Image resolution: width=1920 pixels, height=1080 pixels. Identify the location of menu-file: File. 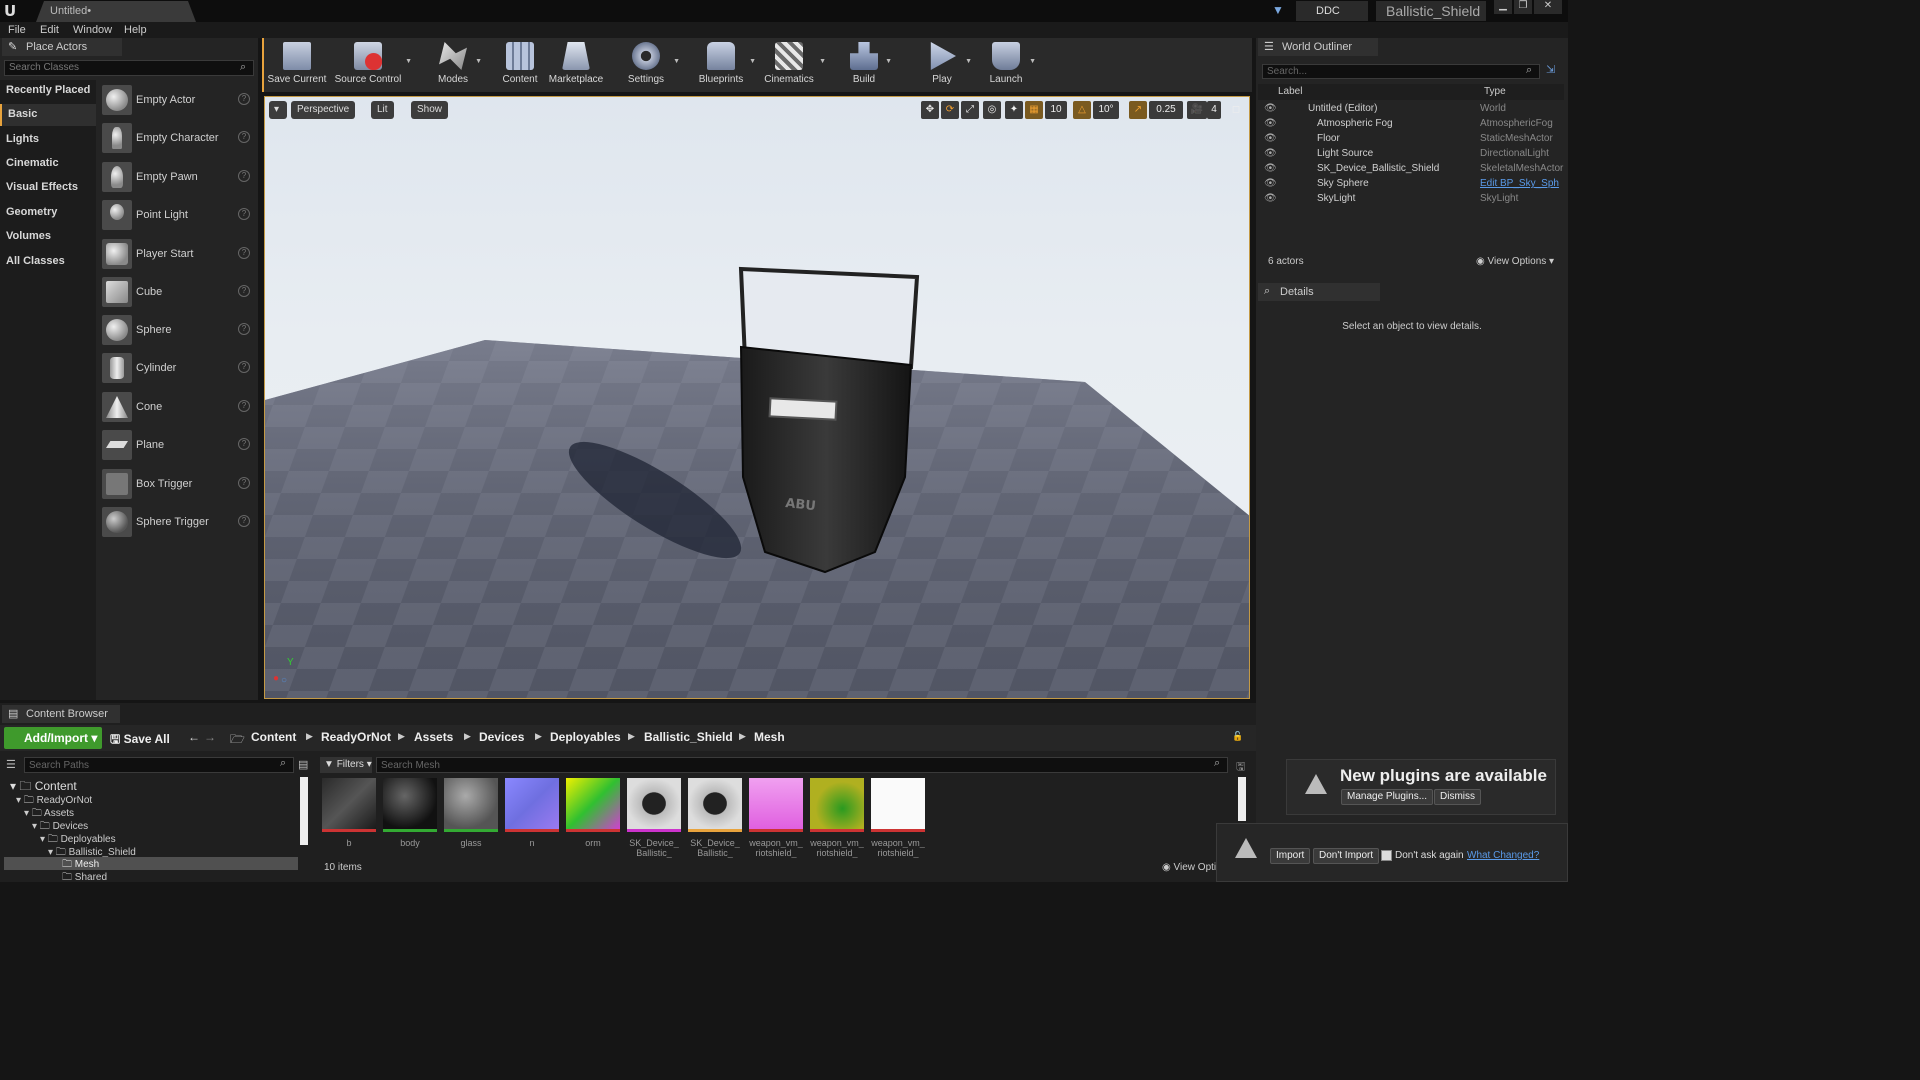
(17, 30).